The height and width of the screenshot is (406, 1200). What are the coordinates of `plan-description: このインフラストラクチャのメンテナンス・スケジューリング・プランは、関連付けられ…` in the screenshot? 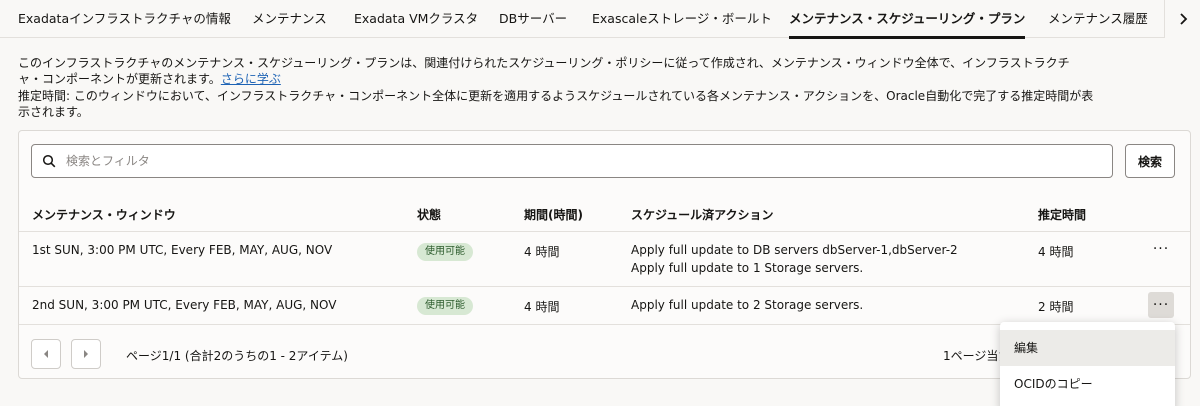 It's located at (558, 71).